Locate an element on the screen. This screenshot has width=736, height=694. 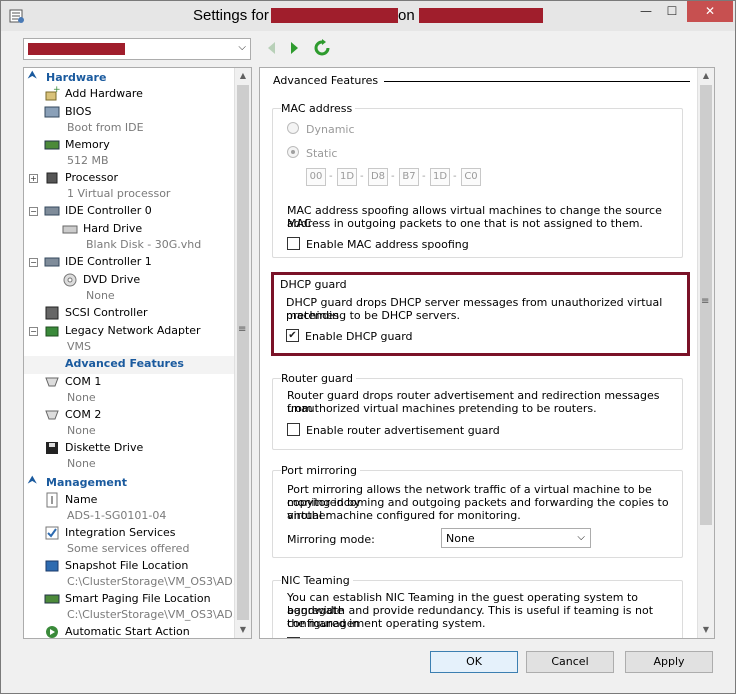
redacted-vm-selection is located at coordinates (76, 49).